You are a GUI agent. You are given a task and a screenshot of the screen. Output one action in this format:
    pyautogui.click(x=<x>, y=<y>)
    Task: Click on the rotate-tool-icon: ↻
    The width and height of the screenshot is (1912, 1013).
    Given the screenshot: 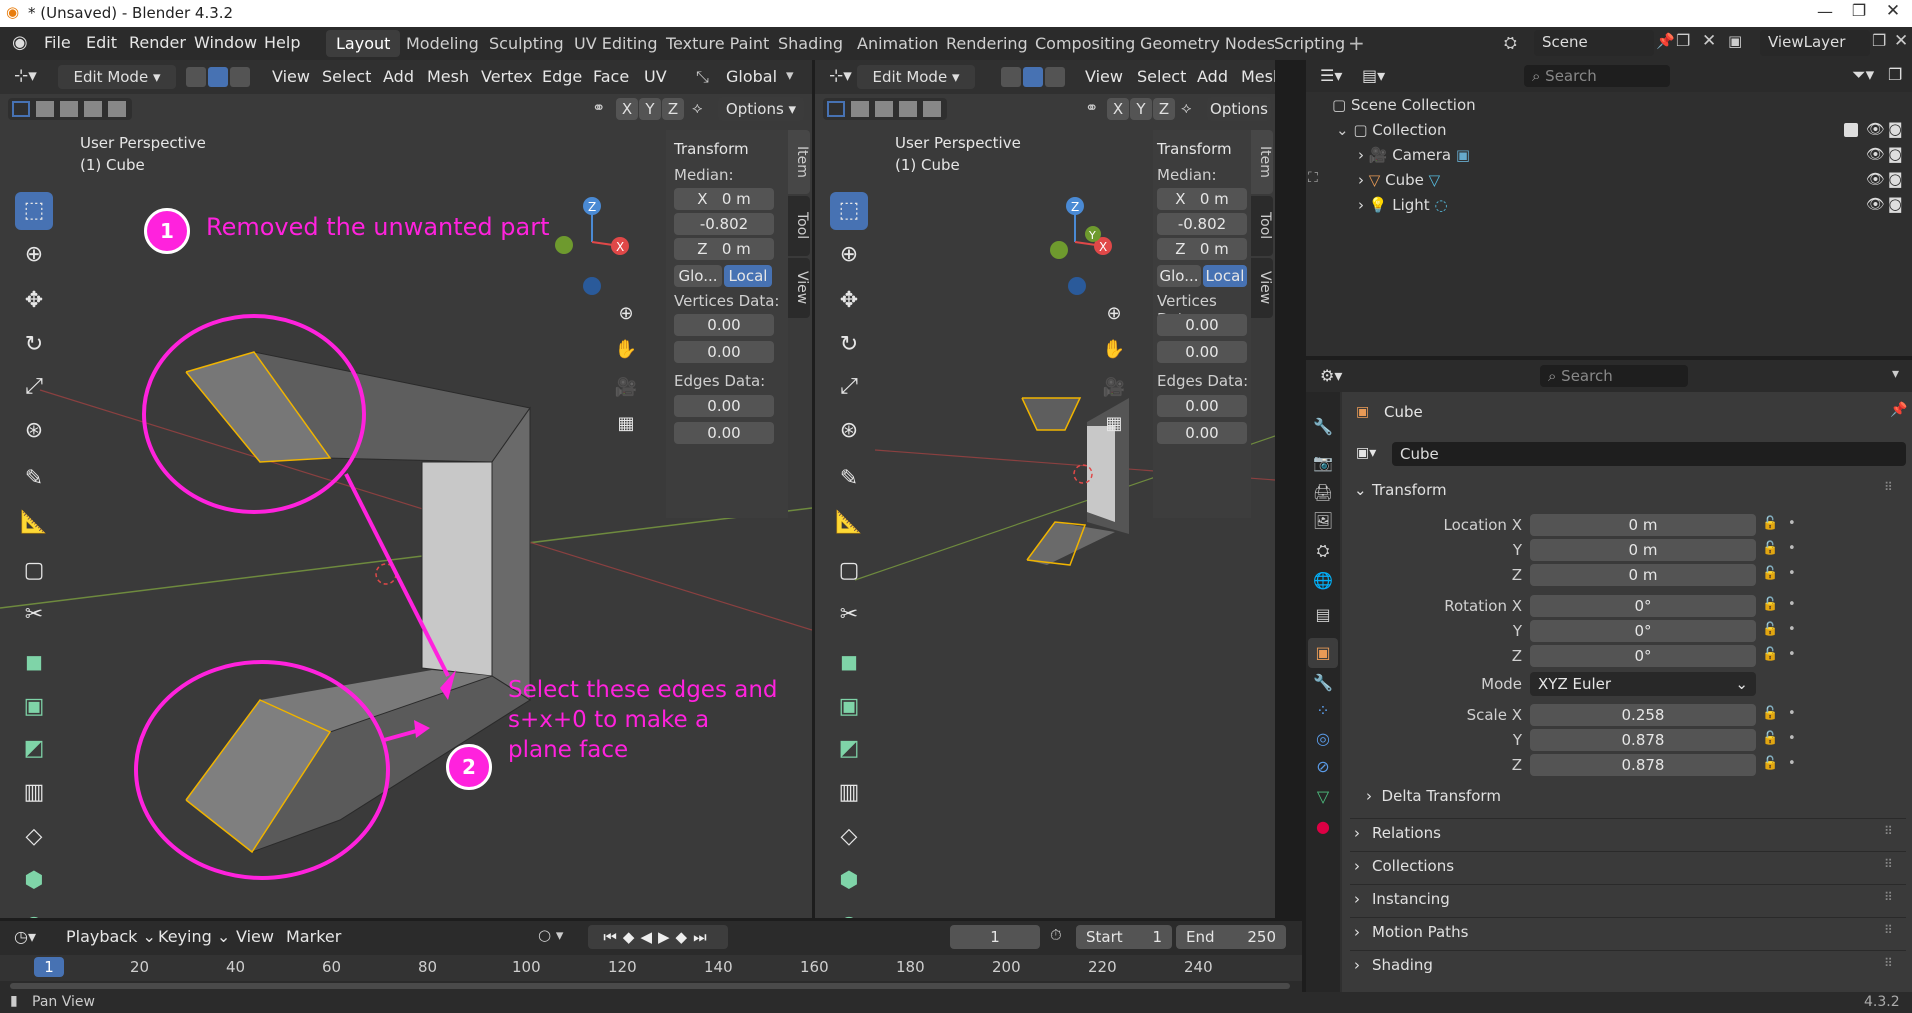 What is the action you would take?
    pyautogui.click(x=34, y=345)
    